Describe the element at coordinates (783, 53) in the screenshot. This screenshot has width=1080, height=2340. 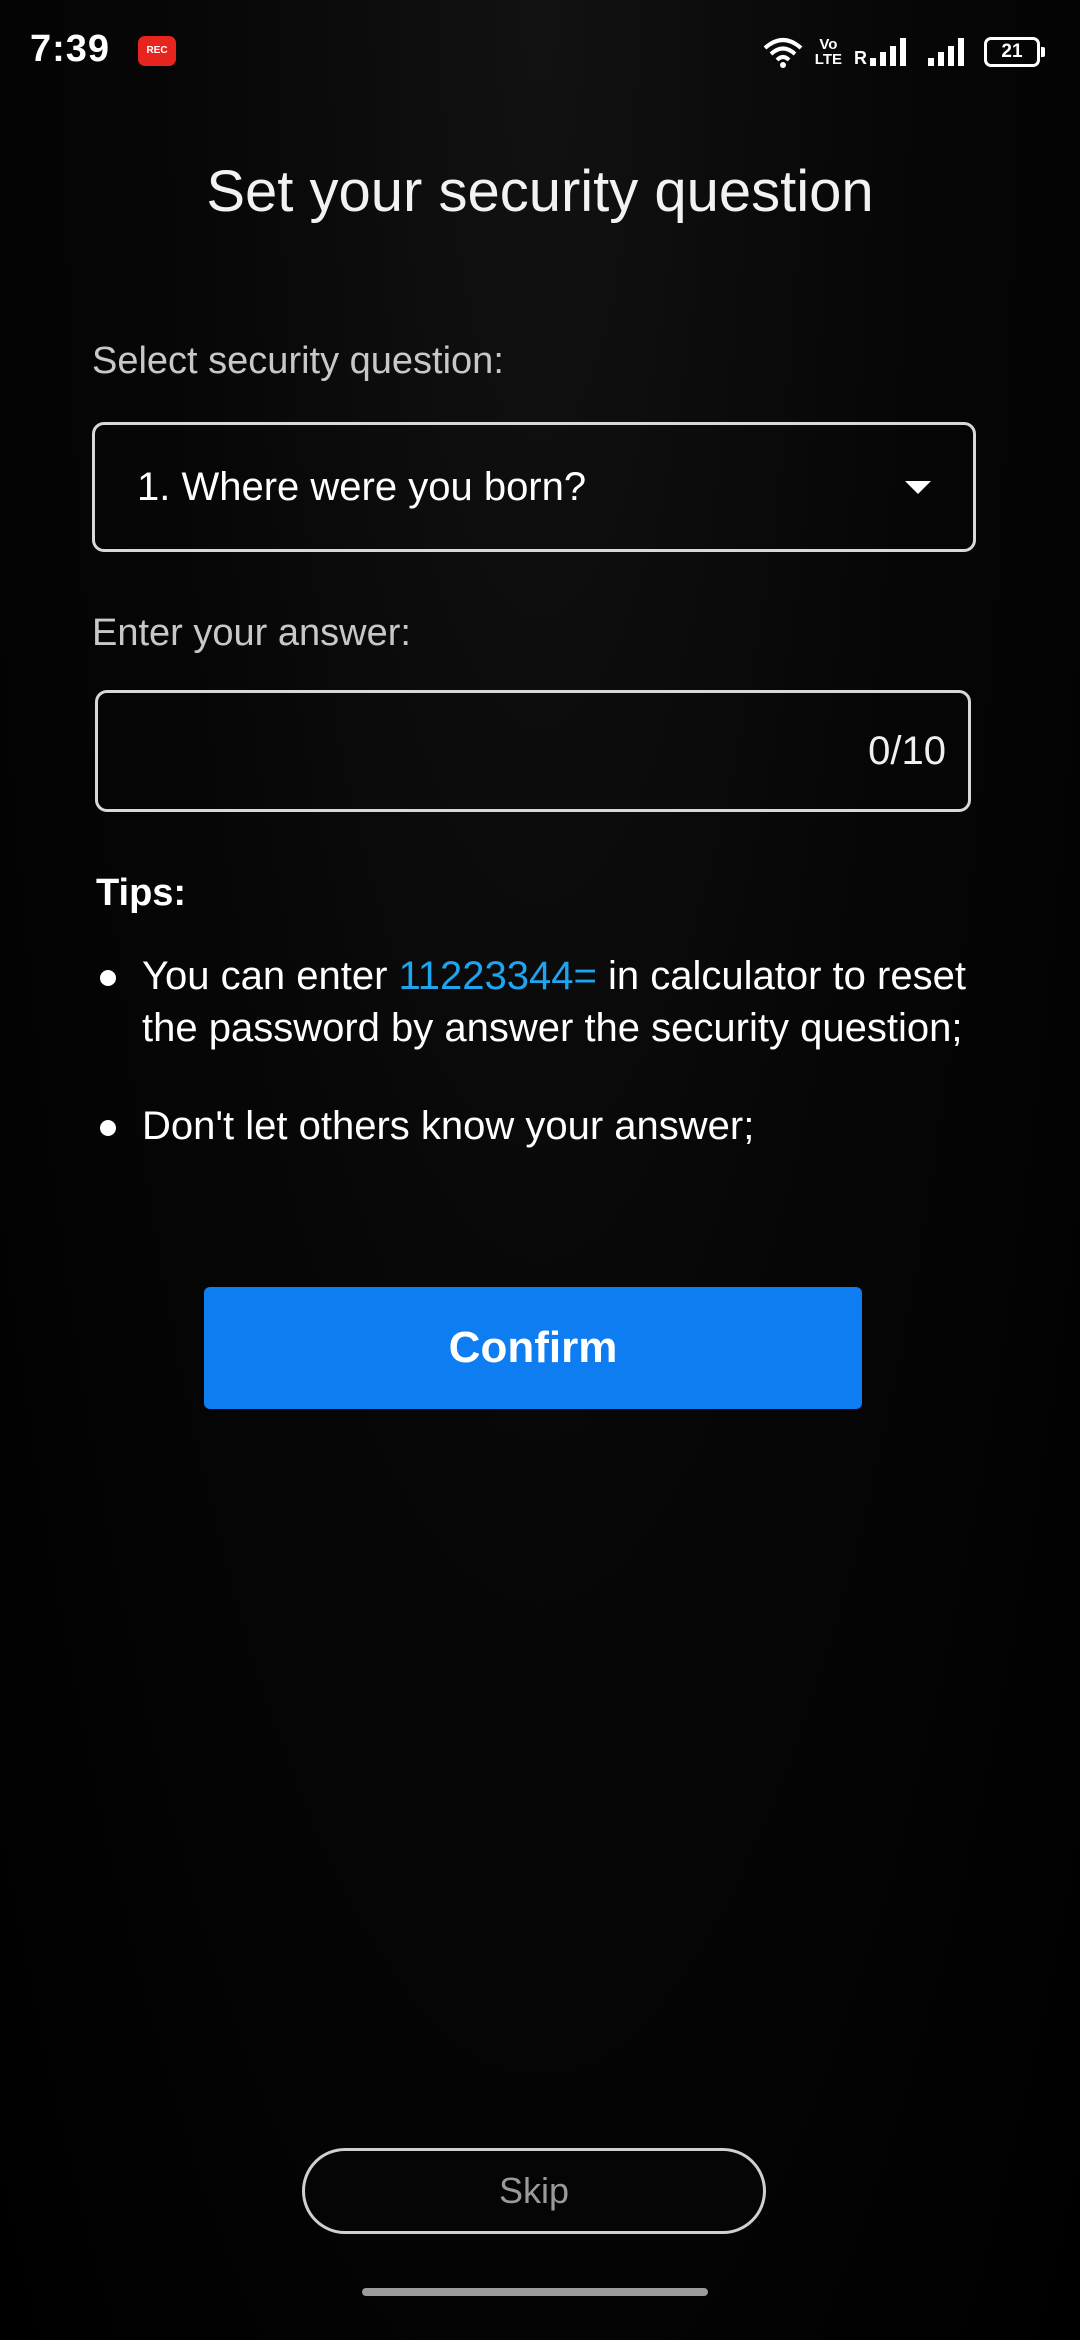
I see `wifi-icon` at that location.